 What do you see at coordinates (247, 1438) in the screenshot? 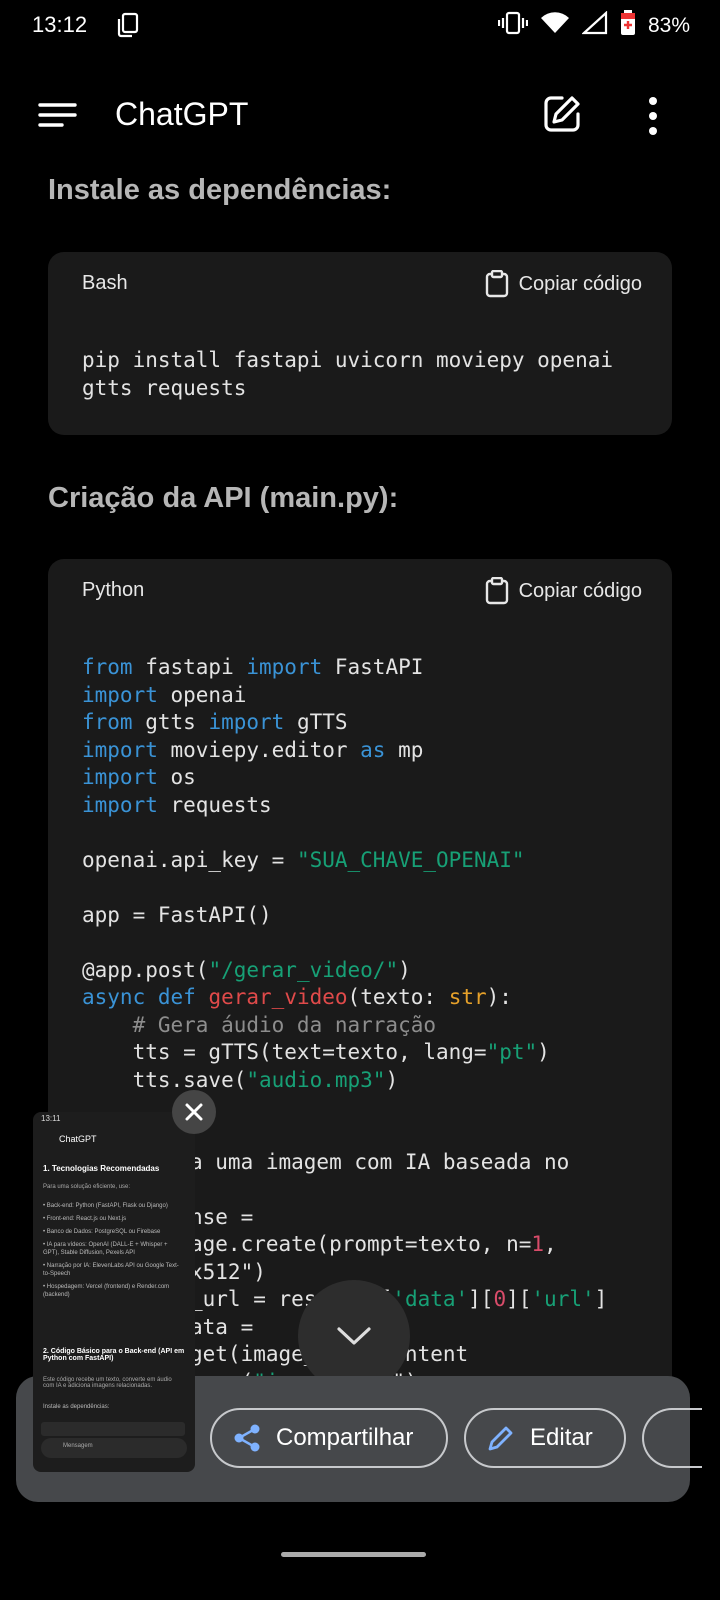
I see `share-icon` at bounding box center [247, 1438].